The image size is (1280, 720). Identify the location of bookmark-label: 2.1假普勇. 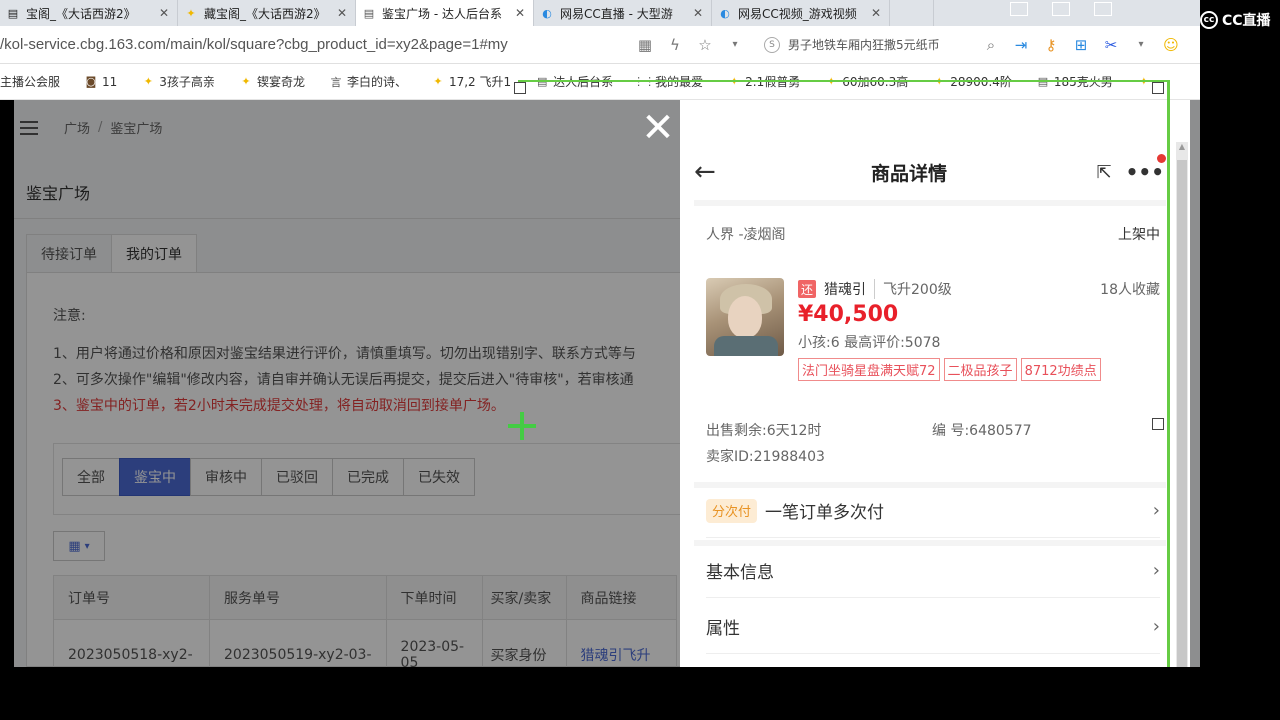
(773, 82).